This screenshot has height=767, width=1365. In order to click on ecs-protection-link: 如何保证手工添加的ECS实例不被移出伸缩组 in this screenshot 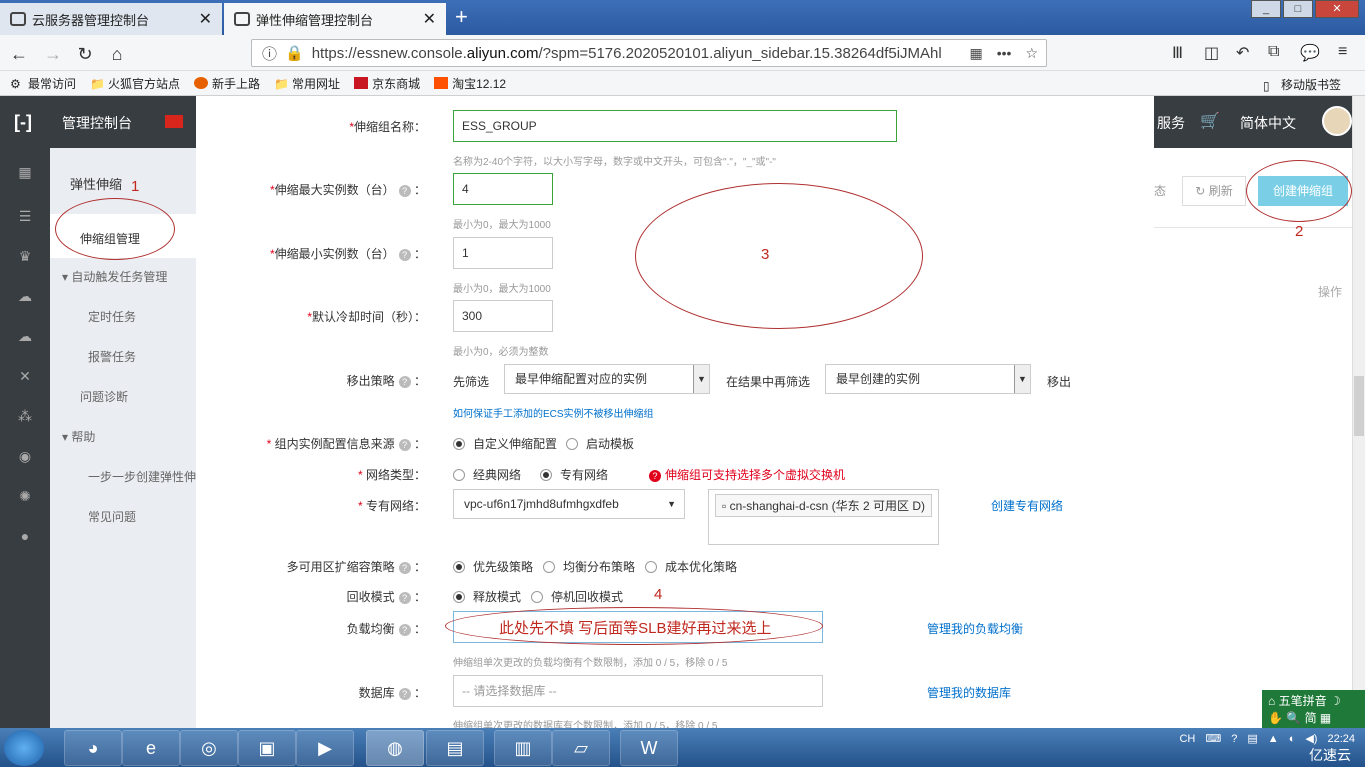, I will do `click(553, 412)`.